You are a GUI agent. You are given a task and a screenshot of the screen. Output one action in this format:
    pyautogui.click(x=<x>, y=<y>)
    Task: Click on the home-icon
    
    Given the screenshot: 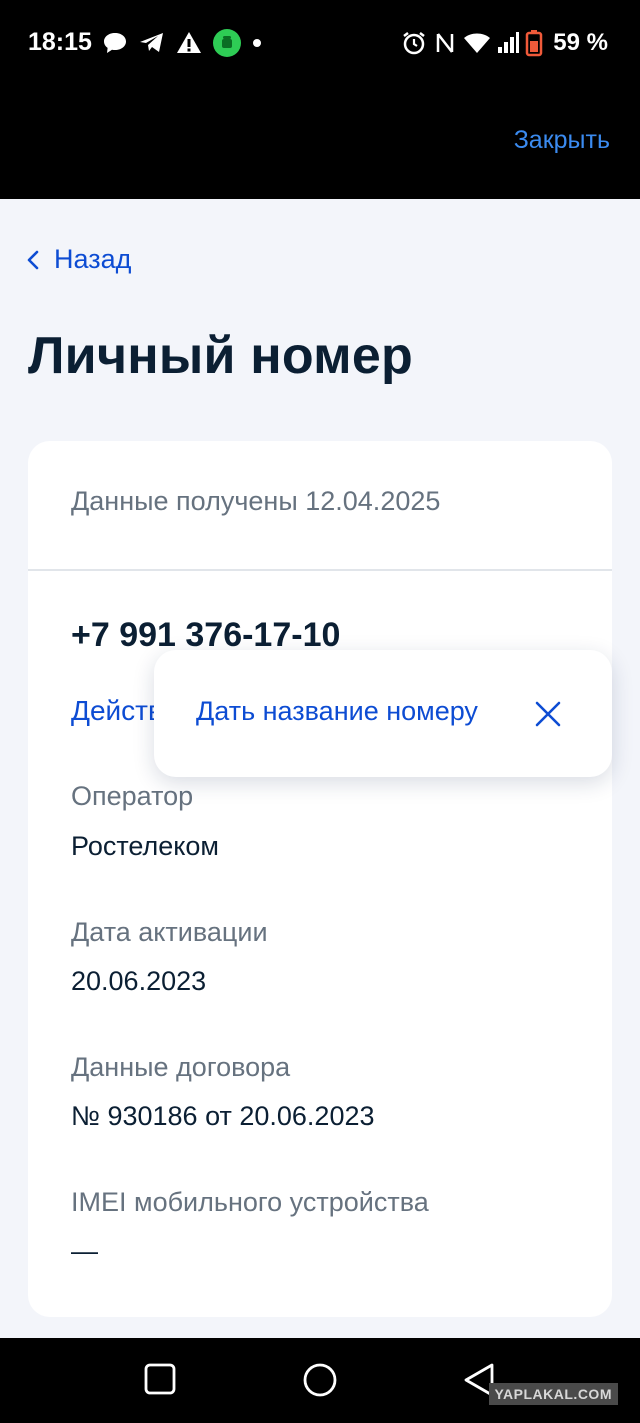 What is the action you would take?
    pyautogui.click(x=320, y=1380)
    